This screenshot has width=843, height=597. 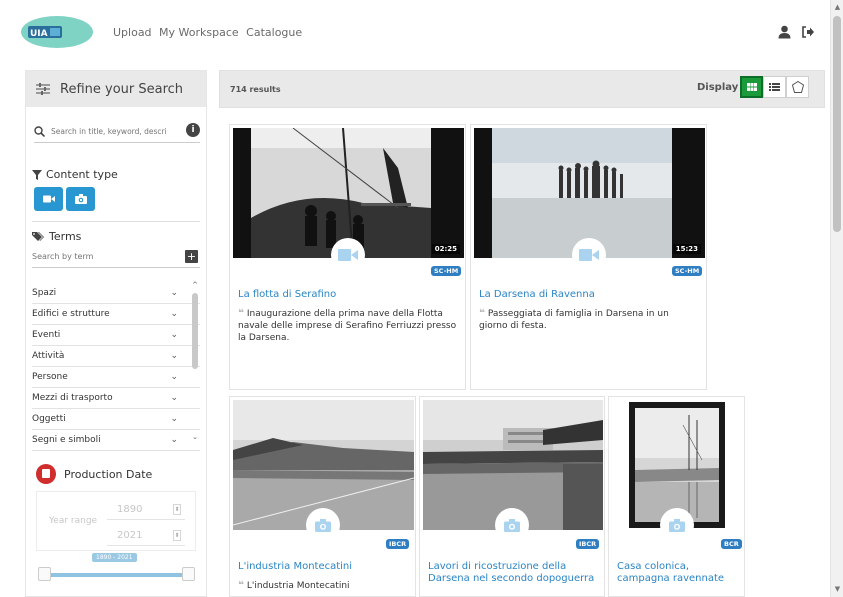 What do you see at coordinates (274, 32) in the screenshot?
I see `nav-catalogue: Catalogue` at bounding box center [274, 32].